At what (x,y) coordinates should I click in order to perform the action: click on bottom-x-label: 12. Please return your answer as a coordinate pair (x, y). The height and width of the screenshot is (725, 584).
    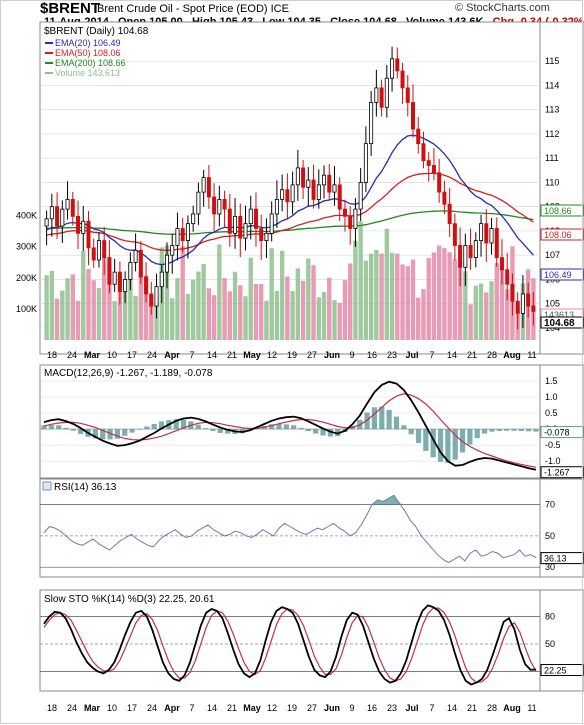
    Looking at the image, I should click on (272, 708).